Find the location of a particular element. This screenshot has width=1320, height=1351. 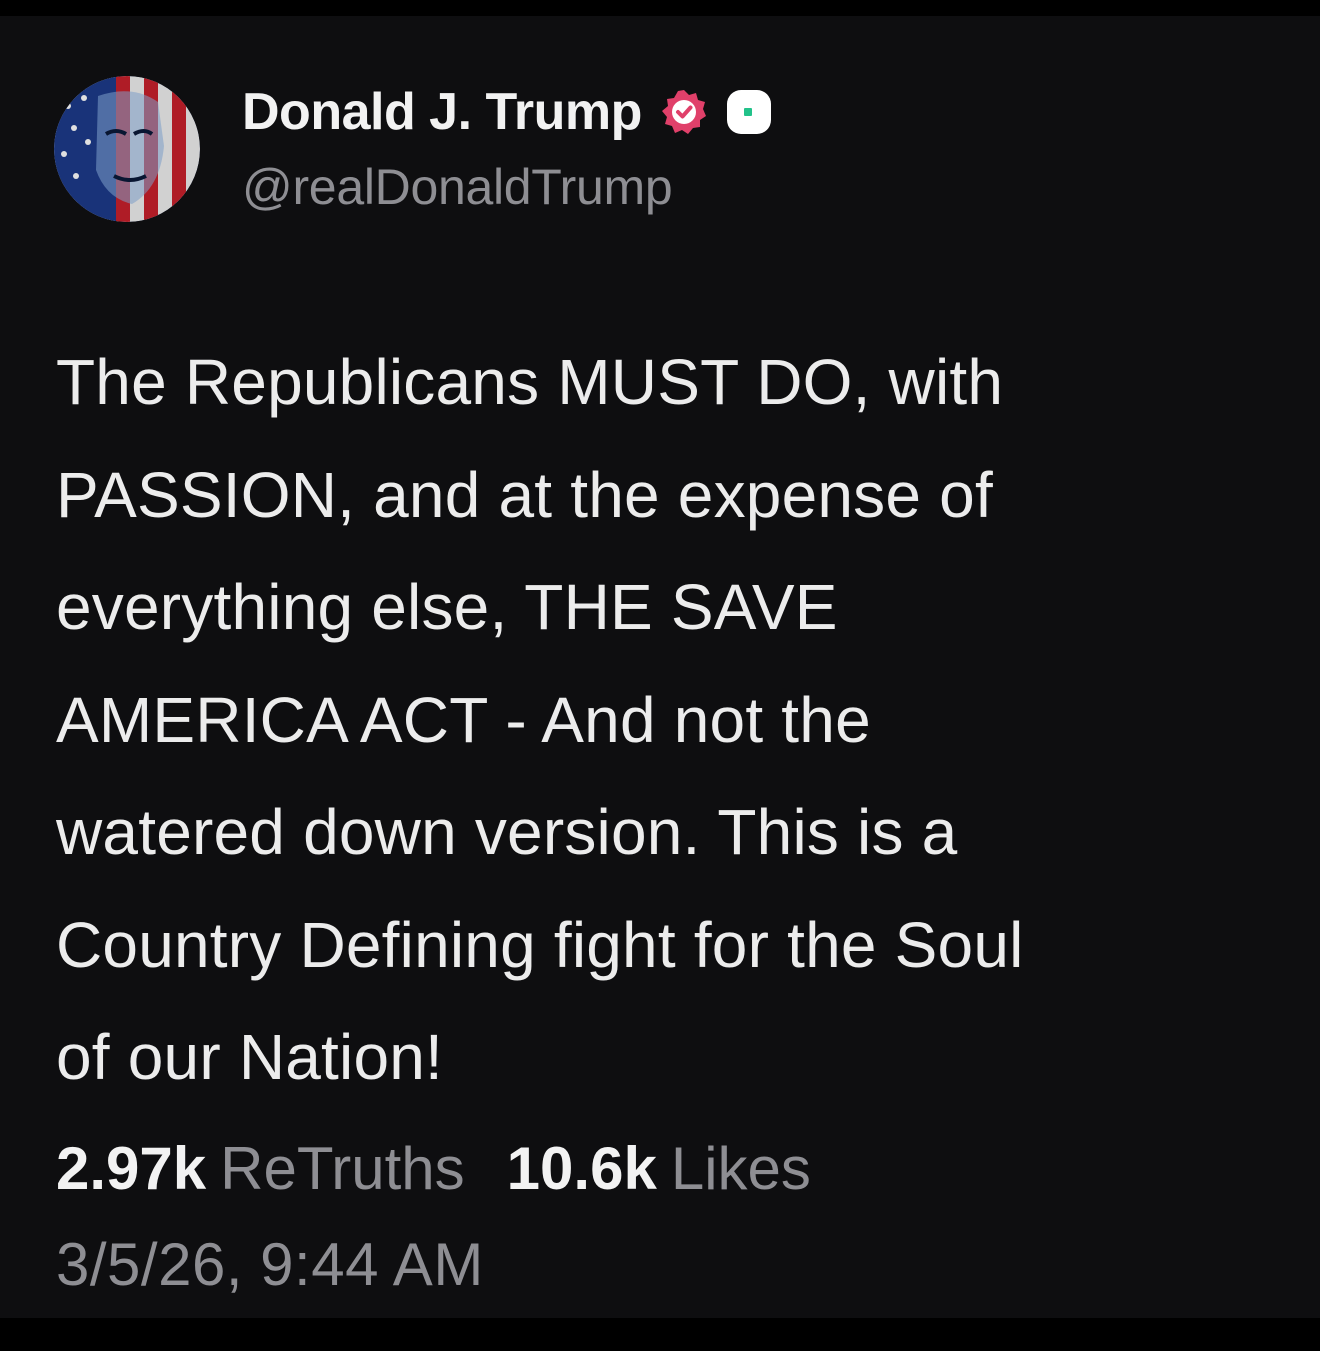

retruths-stat: 2.97k ReTruths is located at coordinates (260, 1168).